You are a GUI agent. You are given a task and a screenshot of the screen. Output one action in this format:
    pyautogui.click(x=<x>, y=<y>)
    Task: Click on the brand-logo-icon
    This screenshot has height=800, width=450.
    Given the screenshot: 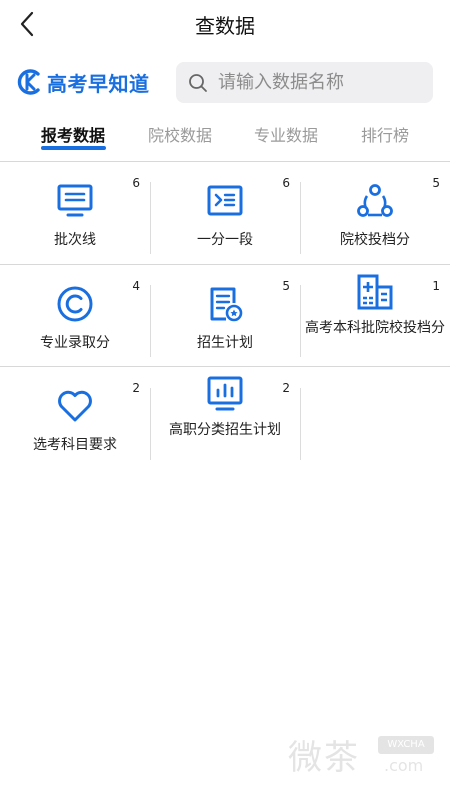 What is the action you would take?
    pyautogui.click(x=28, y=82)
    